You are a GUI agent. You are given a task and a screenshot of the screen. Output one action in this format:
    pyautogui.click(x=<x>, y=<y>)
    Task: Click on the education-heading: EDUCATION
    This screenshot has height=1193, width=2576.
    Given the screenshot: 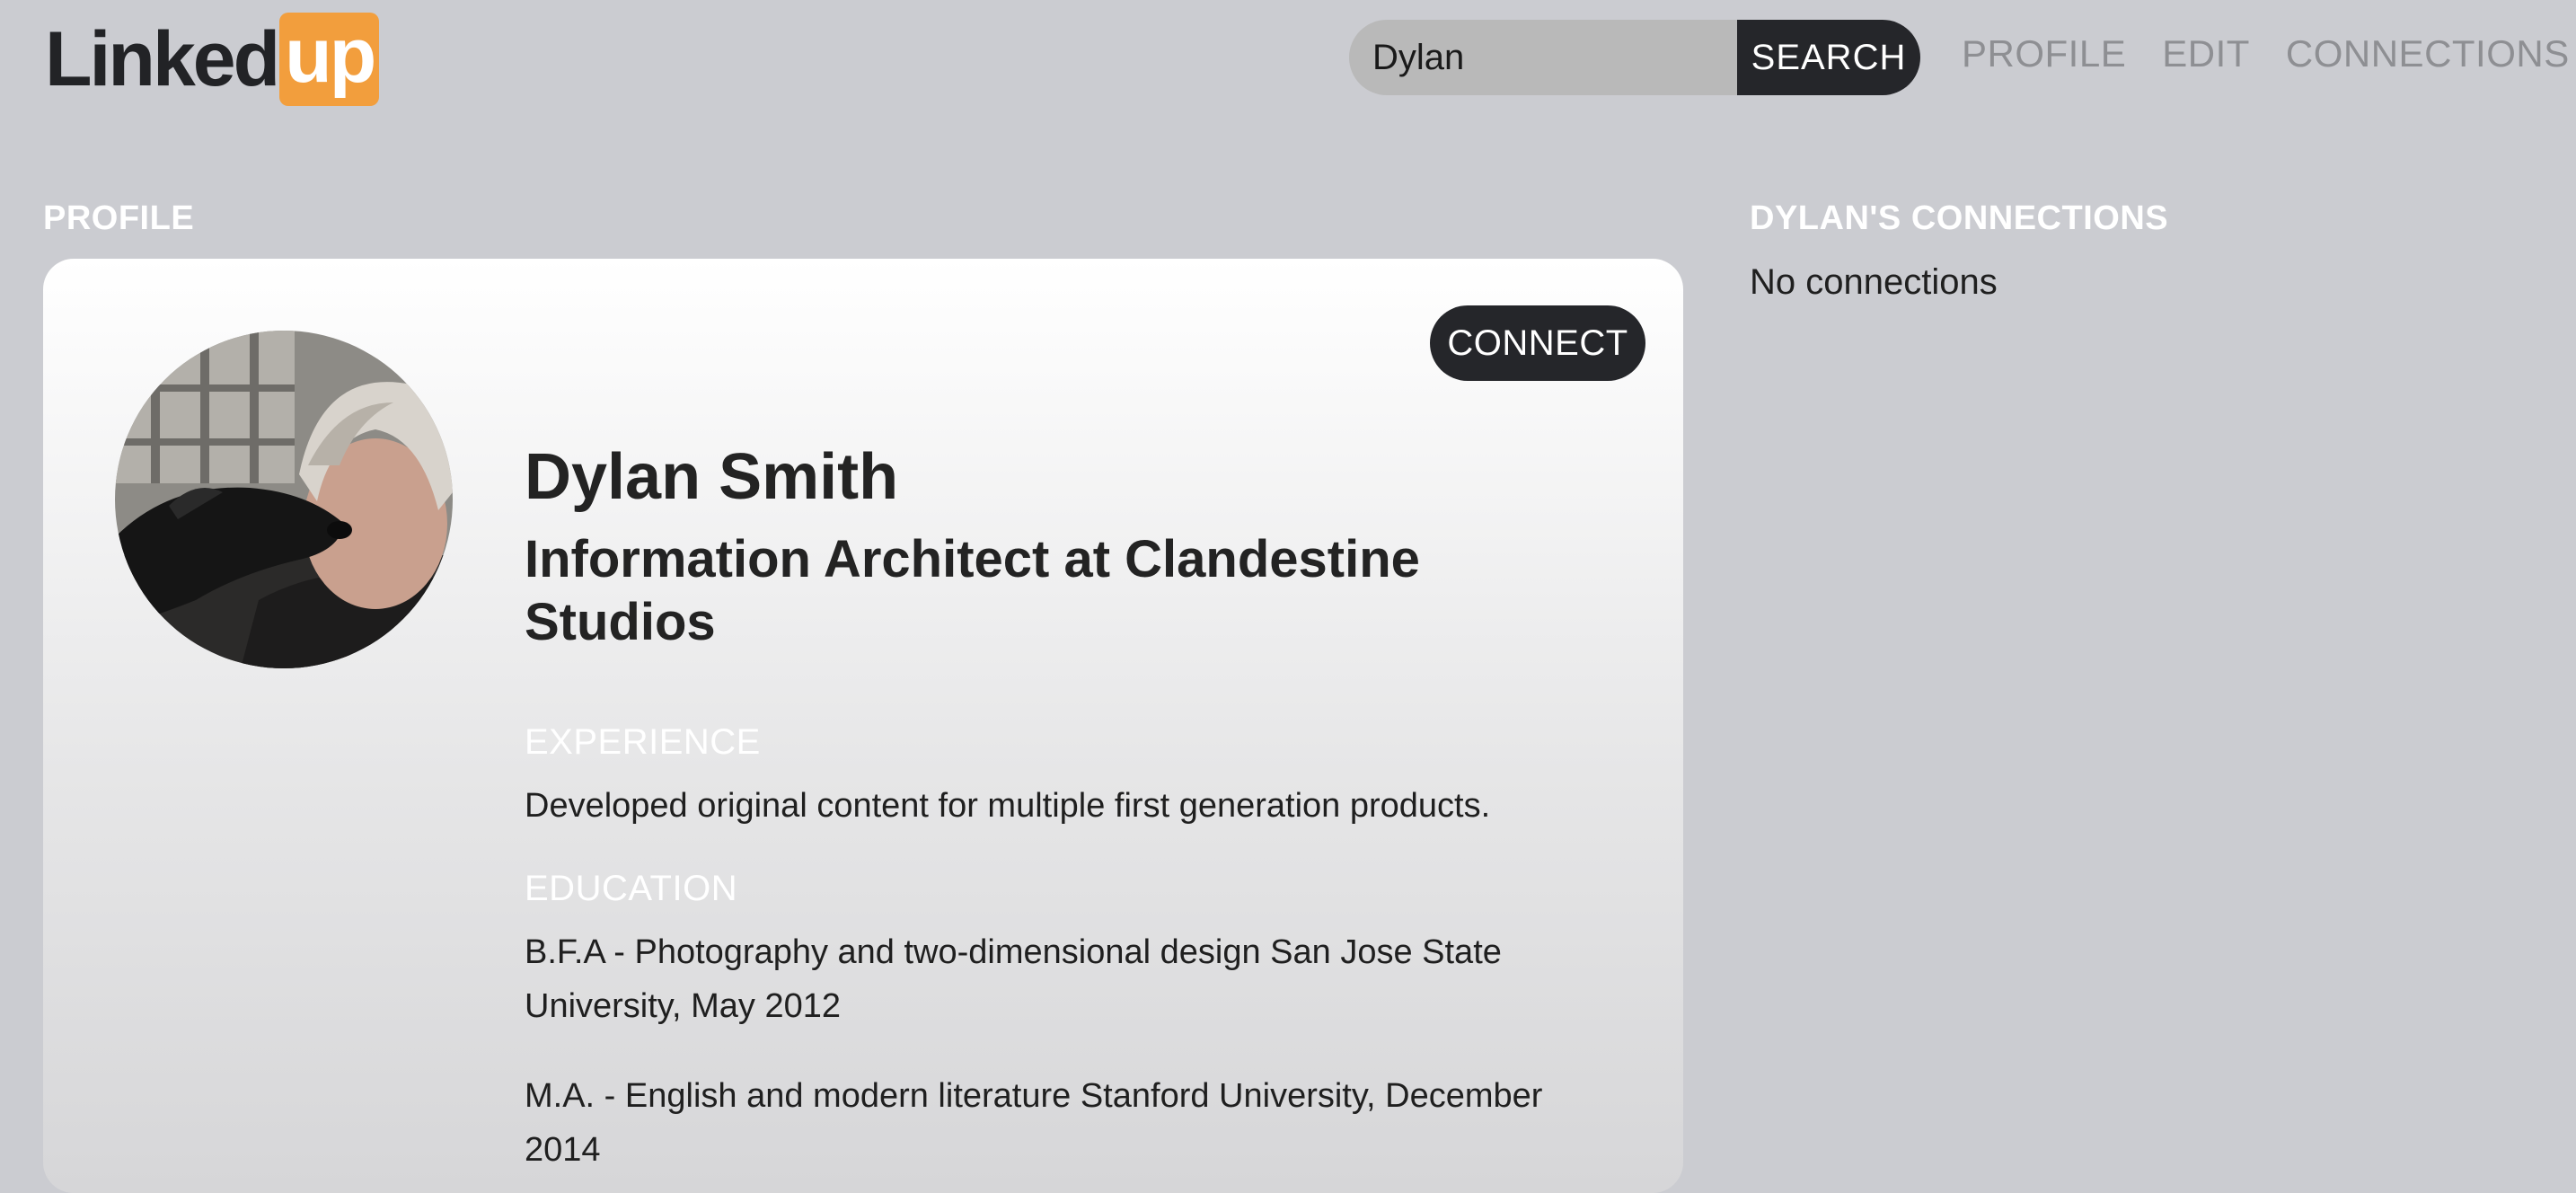 What is the action you would take?
    pyautogui.click(x=631, y=888)
    